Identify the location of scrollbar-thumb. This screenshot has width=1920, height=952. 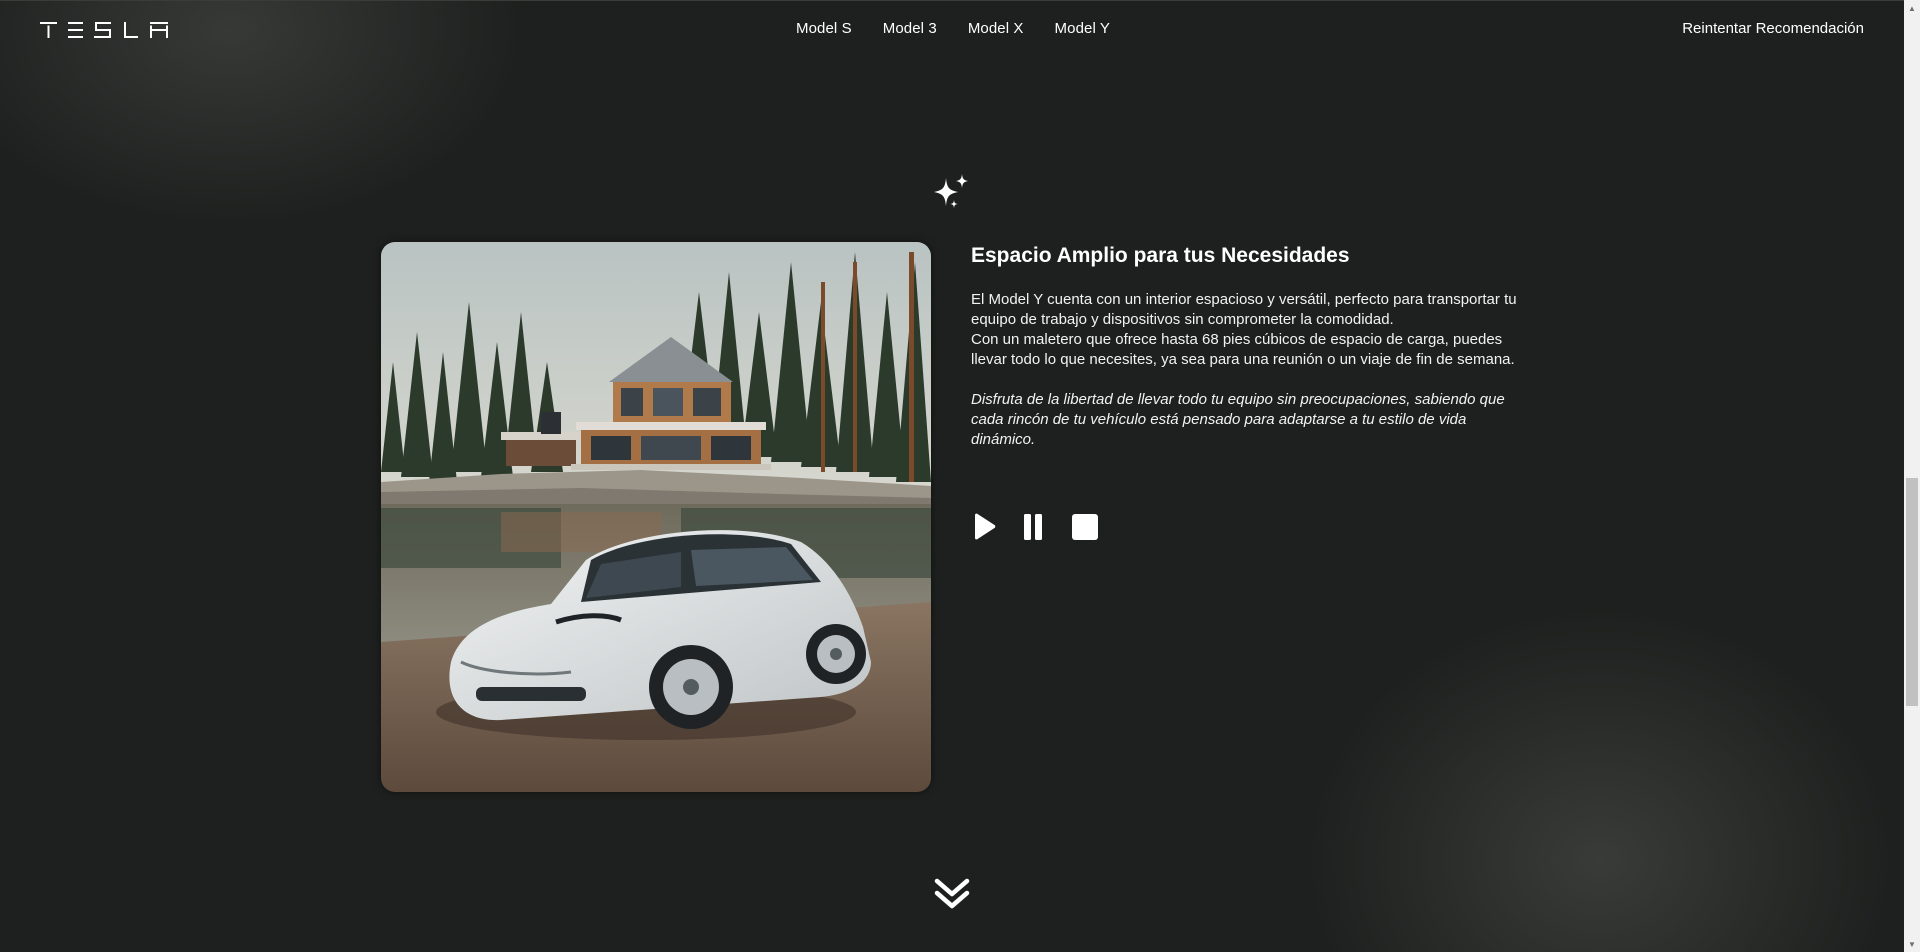
(1912, 592).